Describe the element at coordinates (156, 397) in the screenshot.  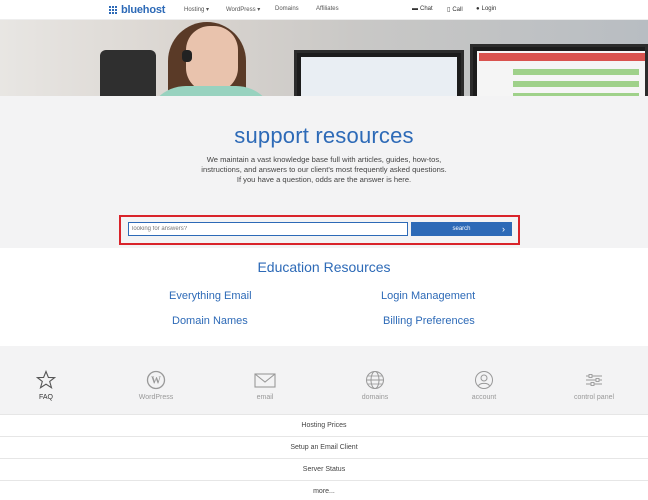
I see `category-label: WordPress` at that location.